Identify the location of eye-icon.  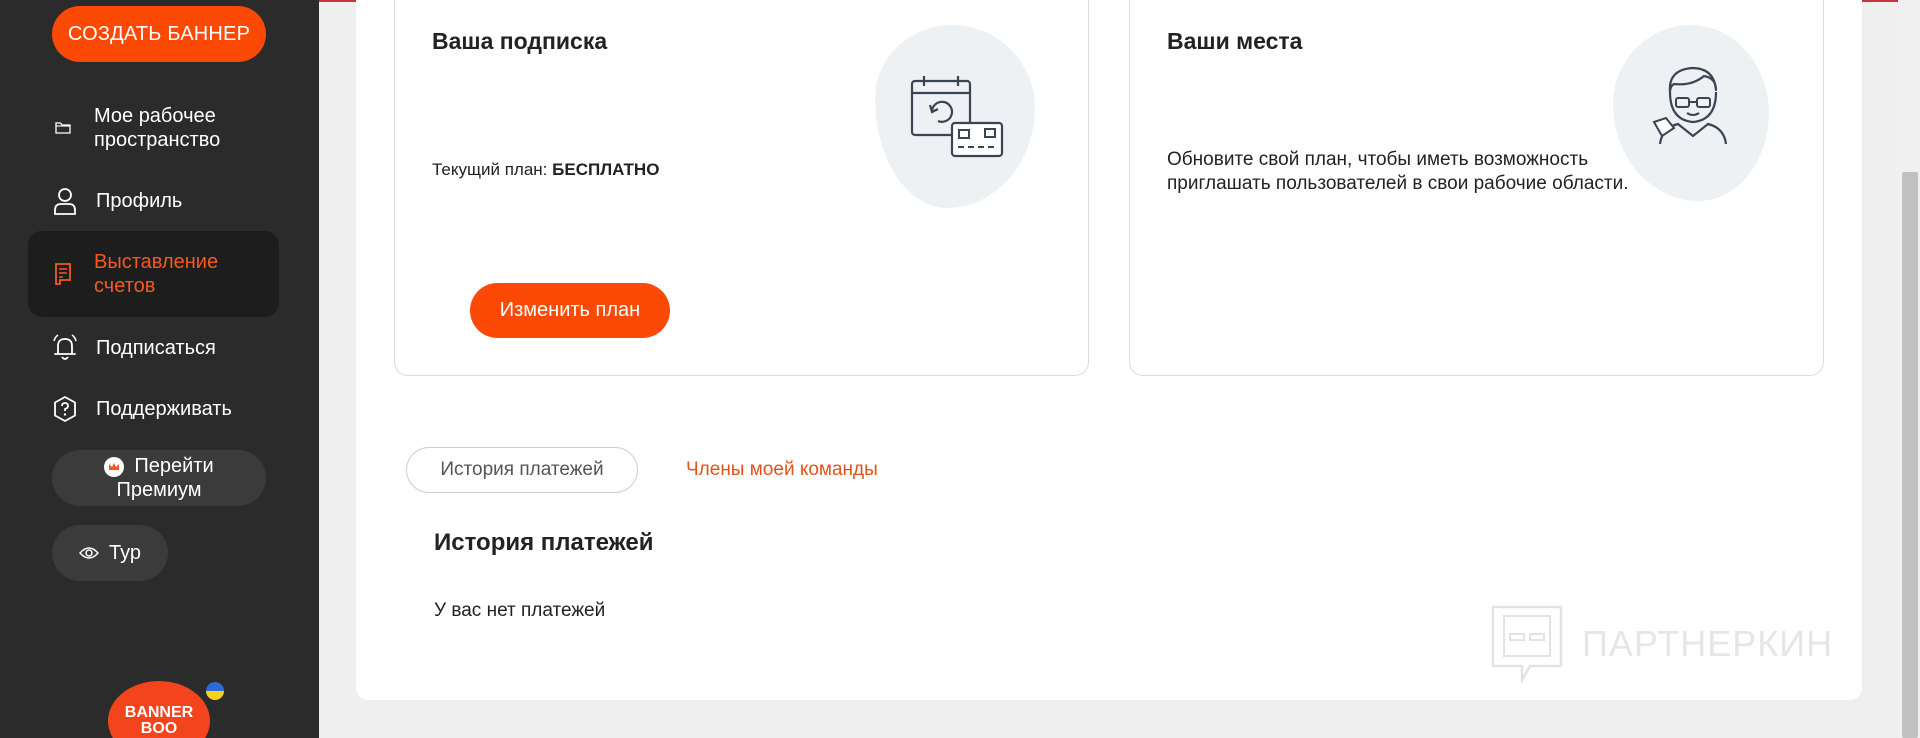
(89, 553).